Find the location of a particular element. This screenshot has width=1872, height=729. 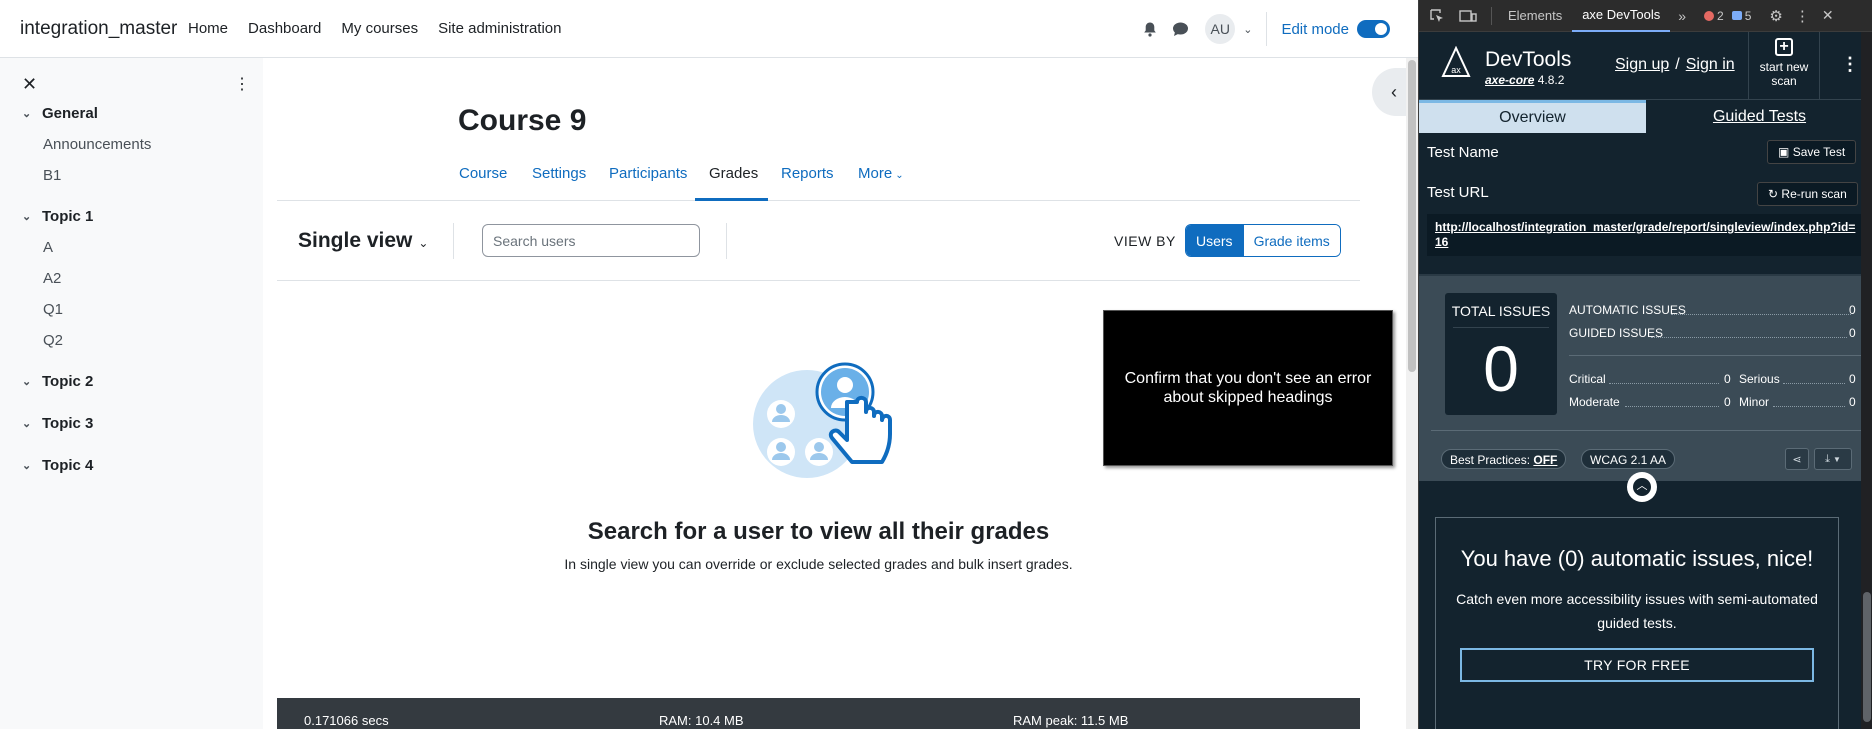

settings-gear-icon: ⚙ is located at coordinates (1775, 16).